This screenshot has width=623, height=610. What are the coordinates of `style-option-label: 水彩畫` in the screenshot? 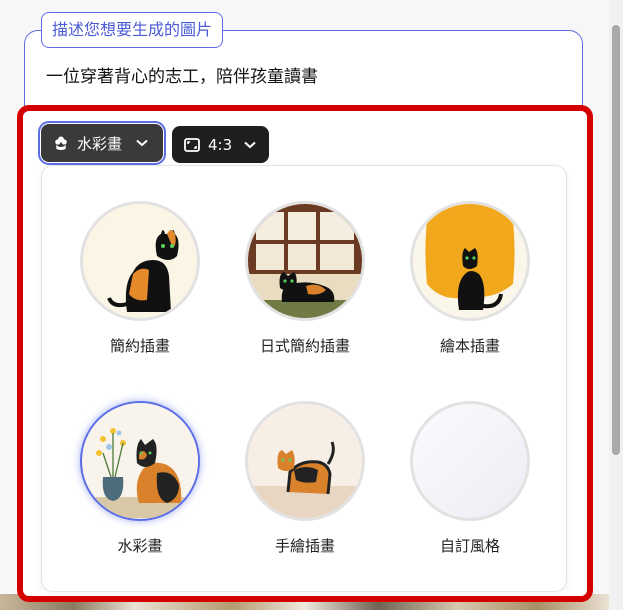 It's located at (140, 546).